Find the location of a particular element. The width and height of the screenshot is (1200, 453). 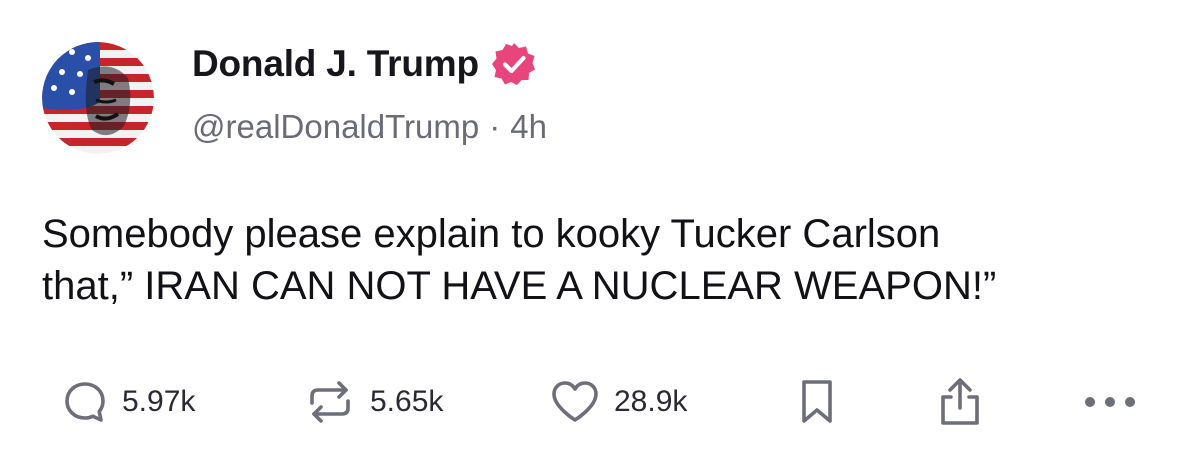

reply-icon is located at coordinates (85, 402).